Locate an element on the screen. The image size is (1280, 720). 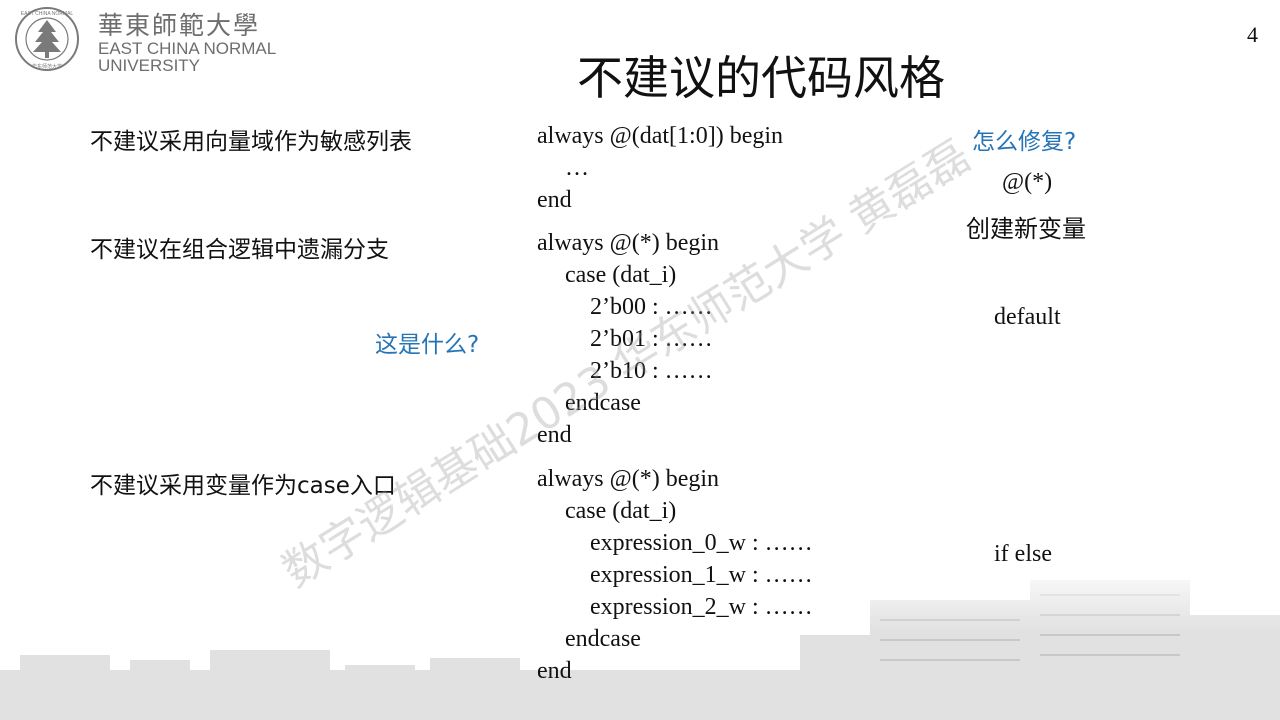
fix-note: if else is located at coordinates (1023, 554).